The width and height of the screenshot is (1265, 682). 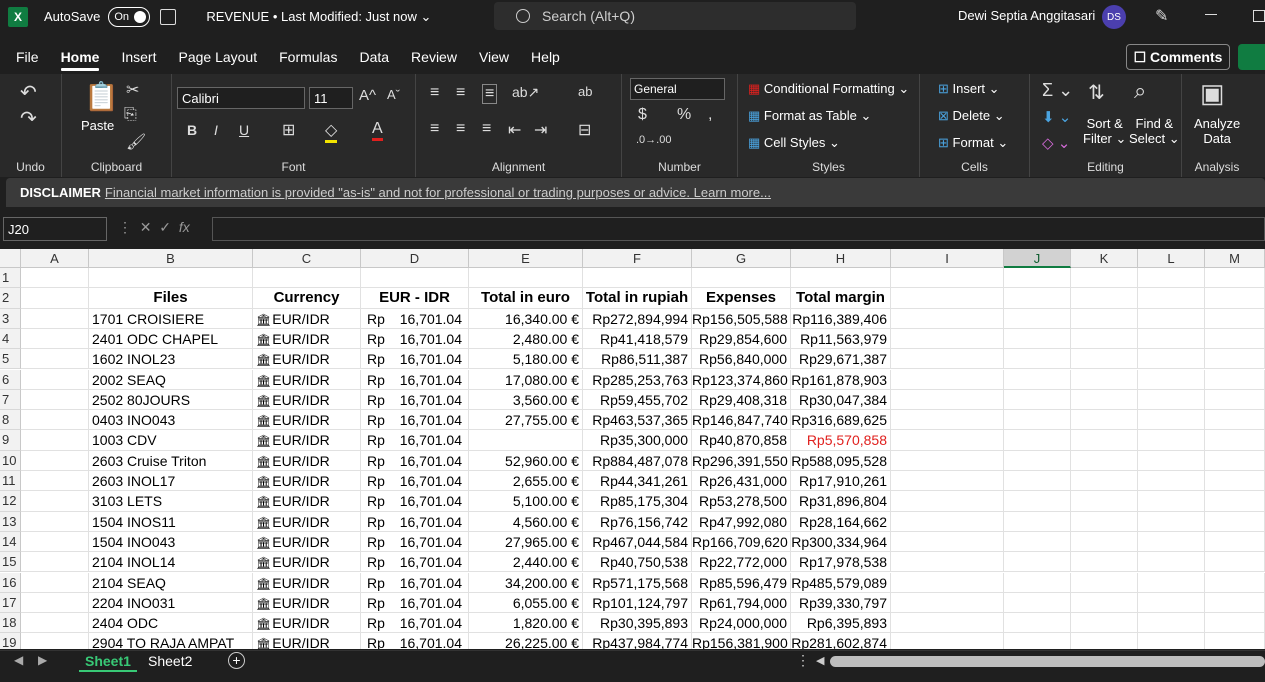 What do you see at coordinates (18, 660) in the screenshot?
I see `prev-sheet-icon: ◀` at bounding box center [18, 660].